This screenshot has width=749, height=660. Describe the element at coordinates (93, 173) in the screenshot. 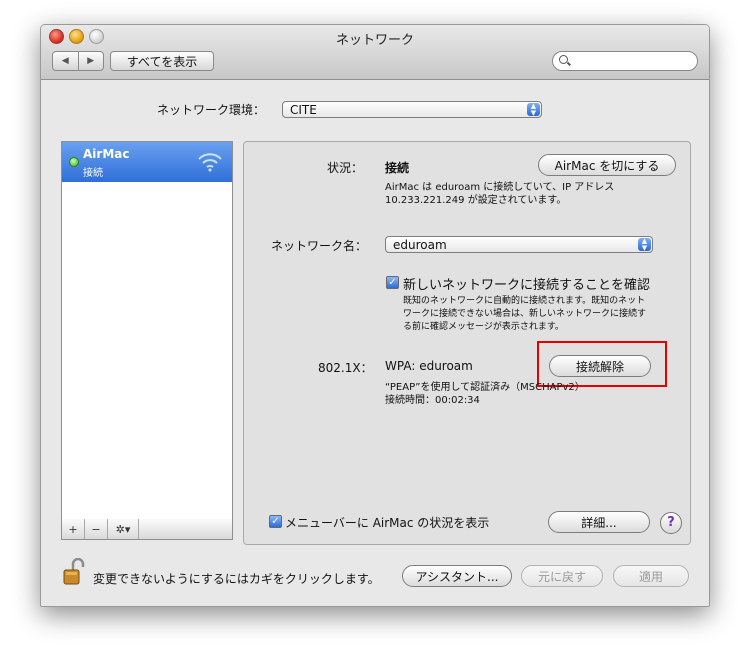

I see `service-status: 接続` at that location.